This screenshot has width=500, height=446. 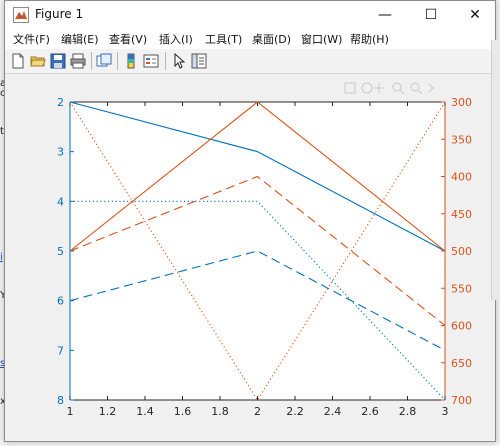 What do you see at coordinates (333, 411) in the screenshot?
I see `x-tick-label: 2.4` at bounding box center [333, 411].